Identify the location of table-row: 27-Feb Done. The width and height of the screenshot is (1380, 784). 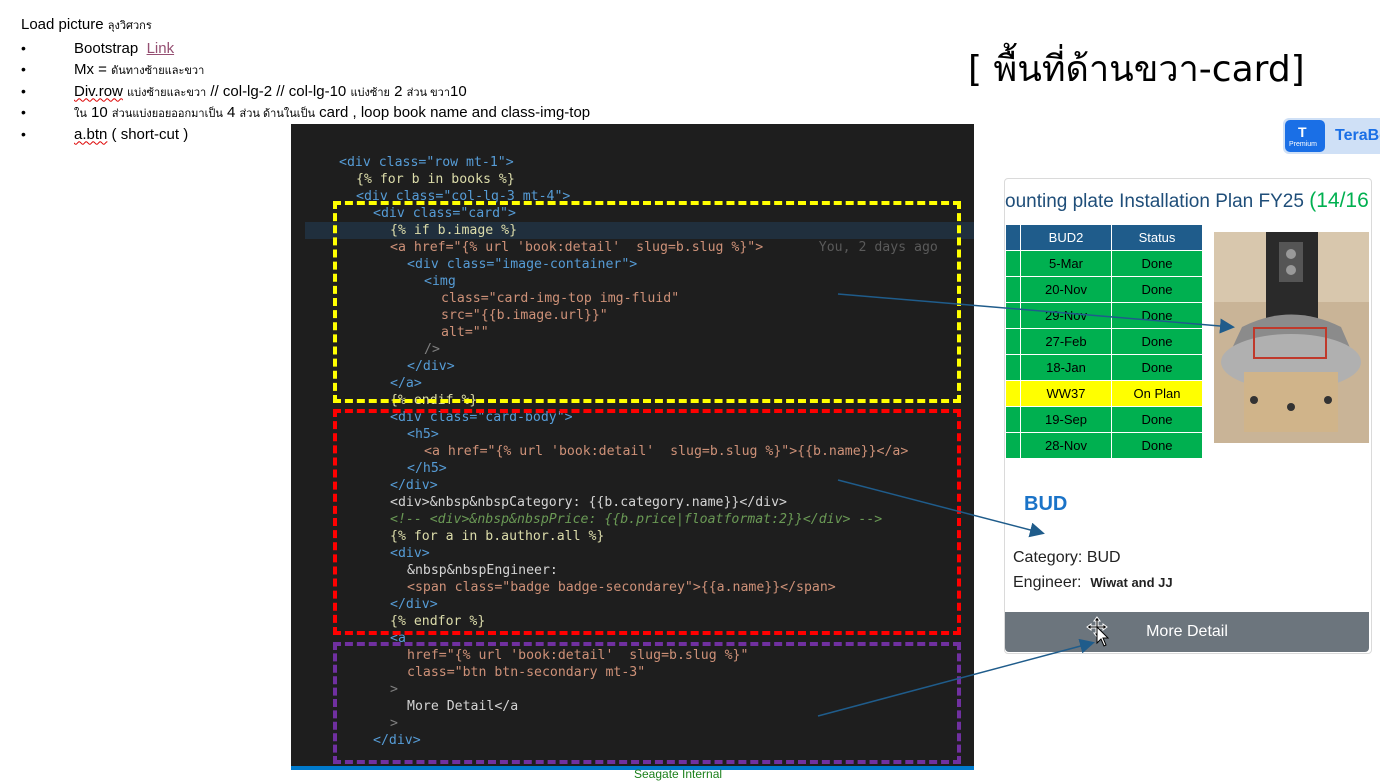
(1104, 341).